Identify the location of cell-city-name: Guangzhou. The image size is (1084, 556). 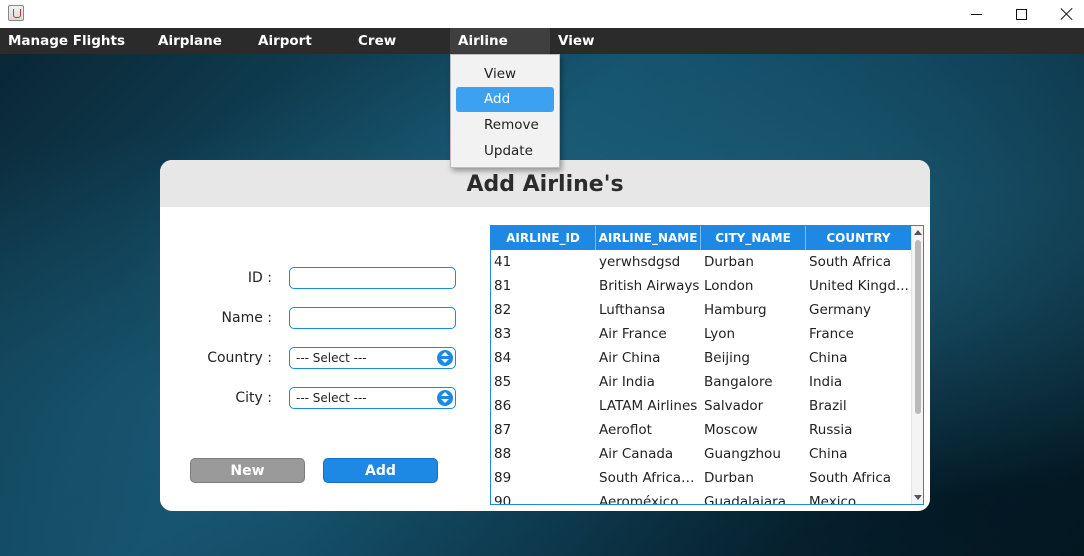
(742, 454).